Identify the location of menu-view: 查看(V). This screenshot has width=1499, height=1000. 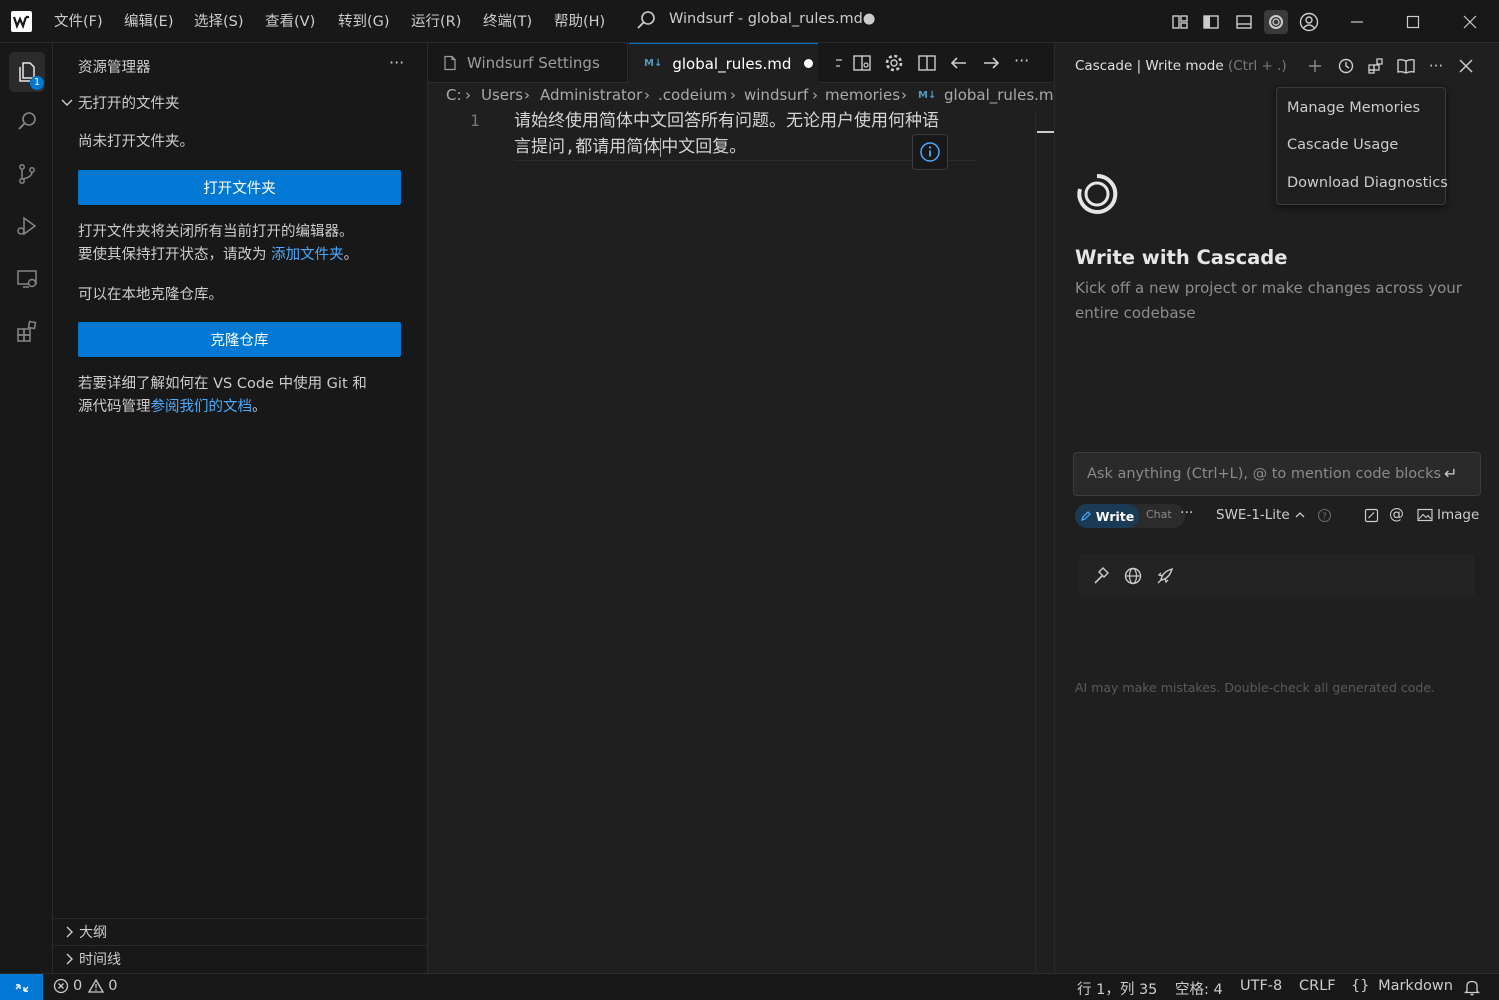
(290, 20).